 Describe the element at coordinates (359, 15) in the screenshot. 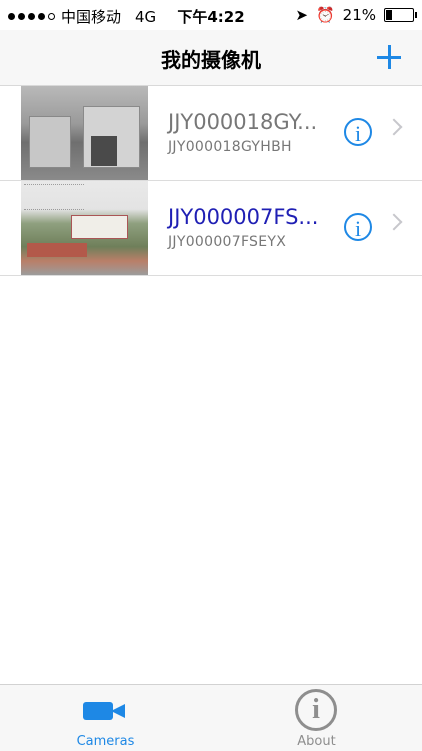

I see `battery-percent: 21%` at that location.